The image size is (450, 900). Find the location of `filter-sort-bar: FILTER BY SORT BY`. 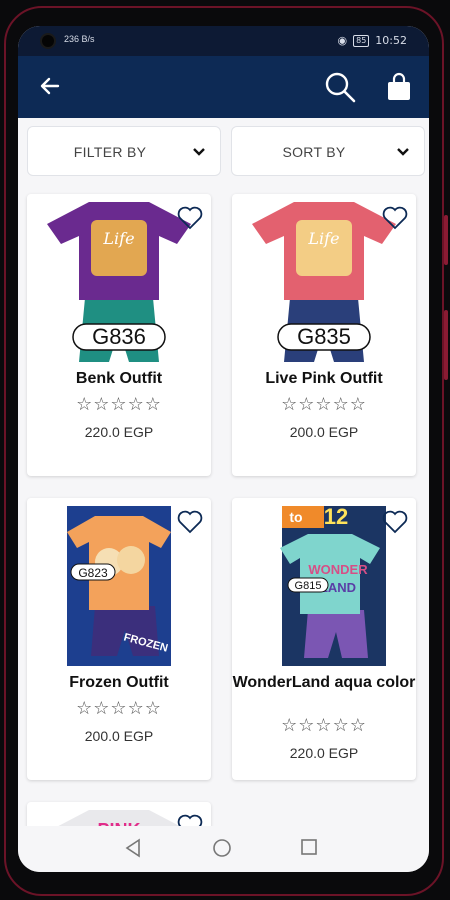

filter-sort-bar: FILTER BY SORT BY is located at coordinates (226, 152).